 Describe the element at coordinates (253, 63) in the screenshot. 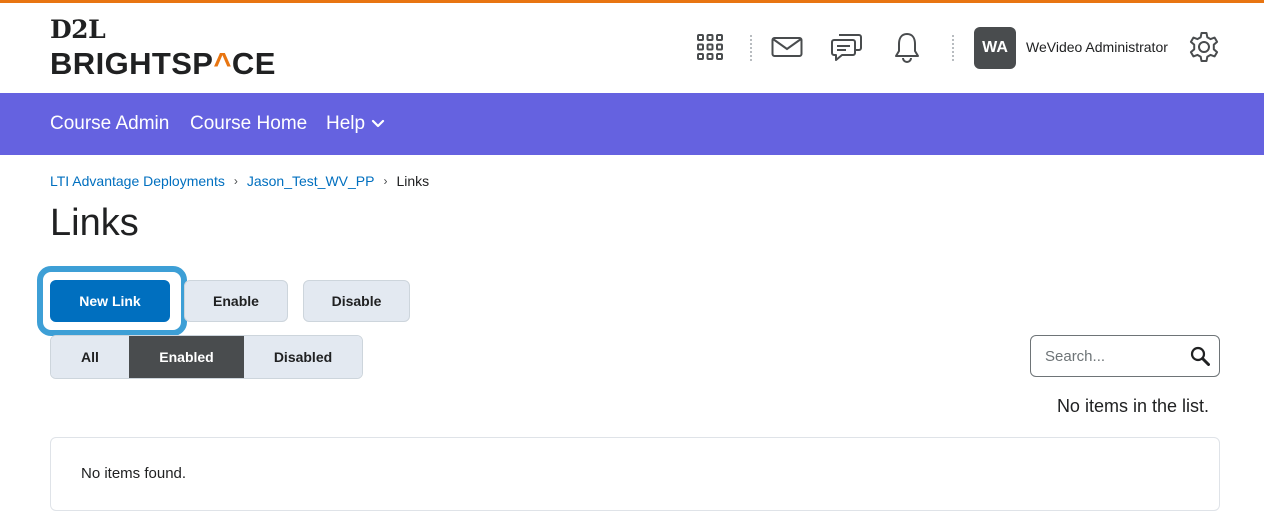

I see `logo-brightspace-suffix: CE` at that location.